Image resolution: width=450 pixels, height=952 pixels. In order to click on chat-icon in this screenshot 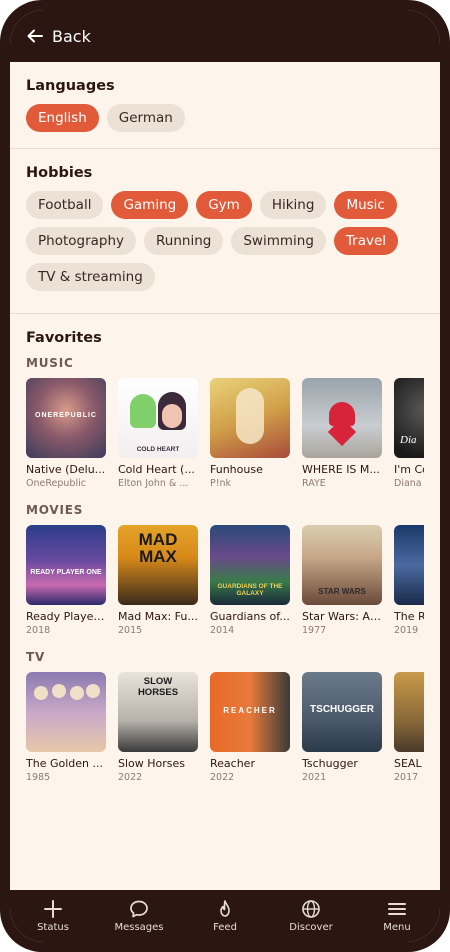, I will do `click(139, 909)`.